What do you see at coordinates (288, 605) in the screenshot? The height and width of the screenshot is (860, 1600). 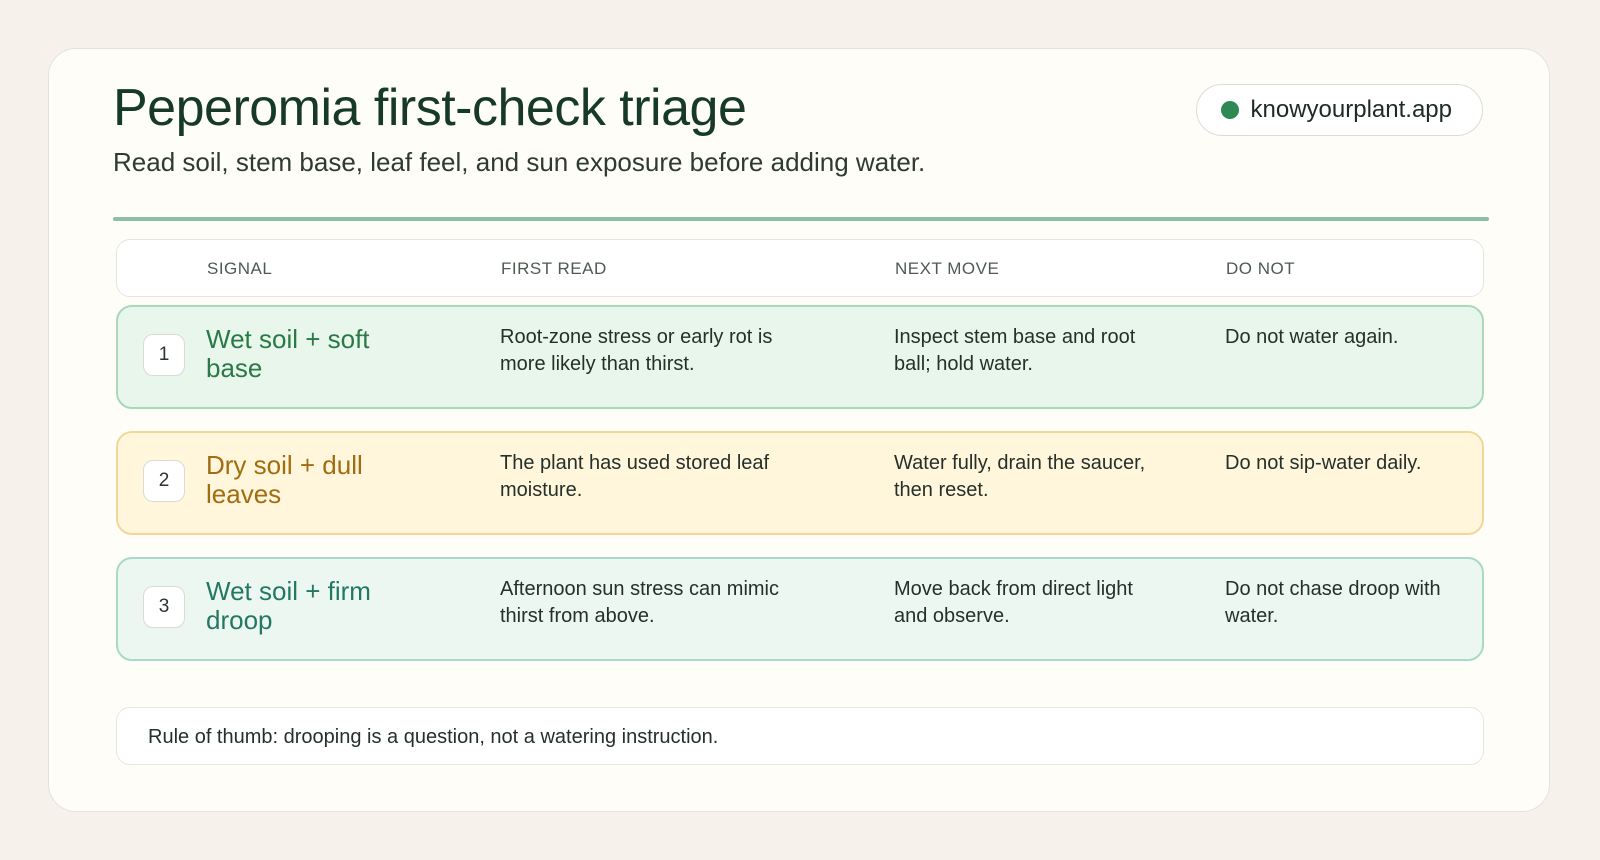 I see `signal-label: Wet soil + firm droop` at bounding box center [288, 605].